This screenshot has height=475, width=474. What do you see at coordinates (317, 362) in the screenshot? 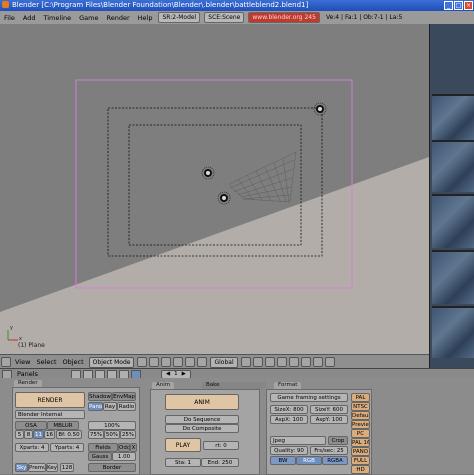
I see `lock-icon` at bounding box center [317, 362].